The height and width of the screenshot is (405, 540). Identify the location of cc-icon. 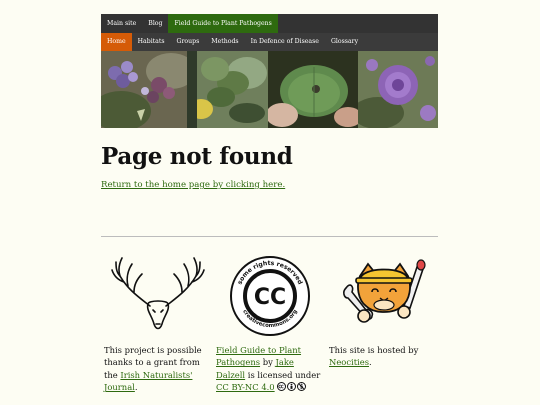
(282, 387).